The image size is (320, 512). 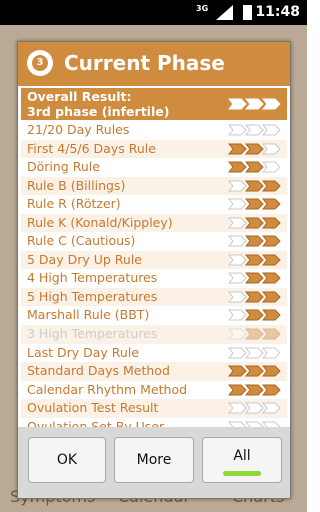 I want to click on rule-label: 4 High Temperatures, so click(x=92, y=278).